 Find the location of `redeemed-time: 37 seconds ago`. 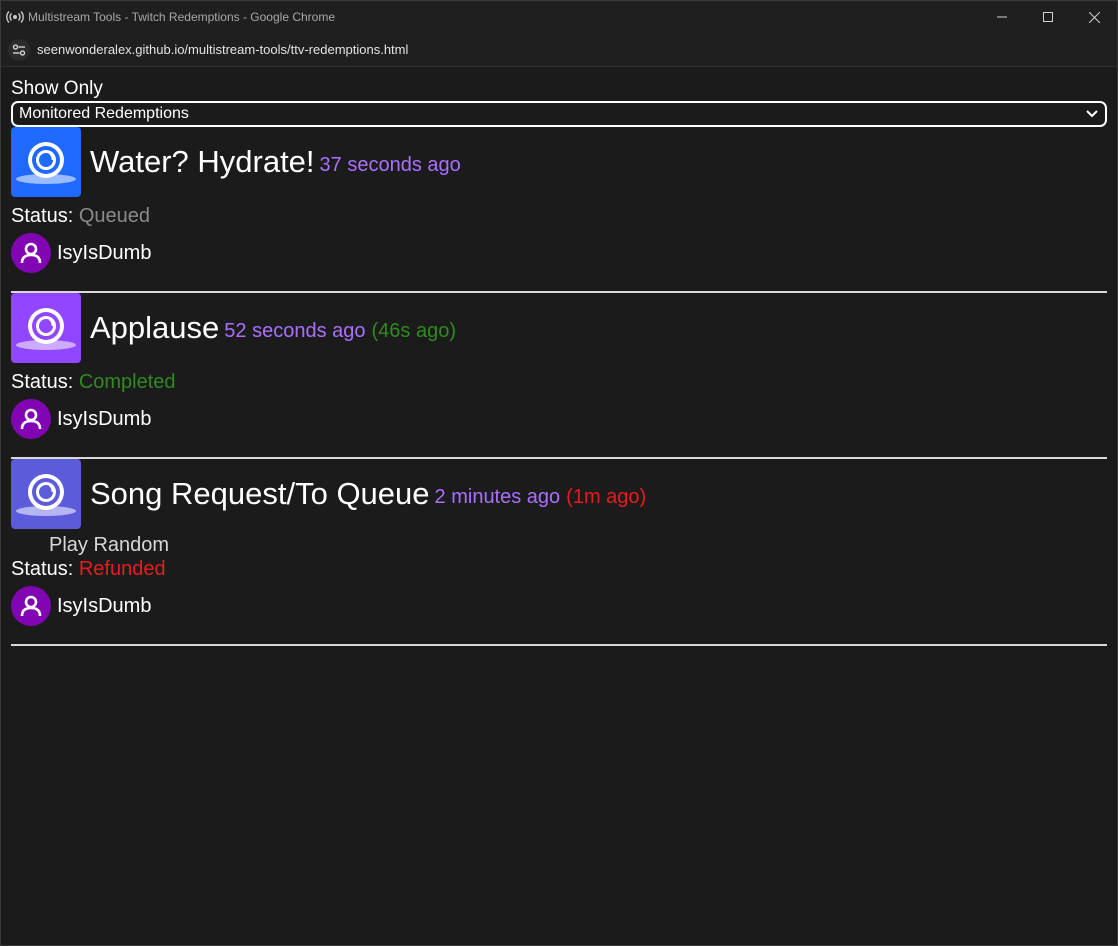

redeemed-time: 37 seconds ago is located at coordinates (390, 164).